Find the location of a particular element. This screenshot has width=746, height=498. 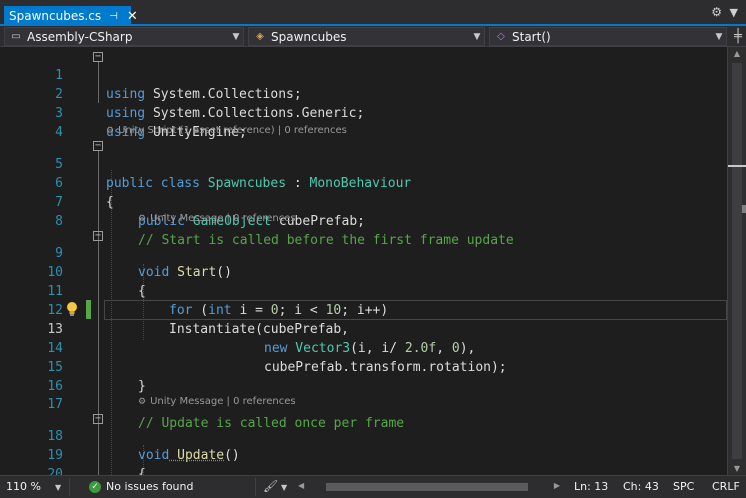

member-label: Start() is located at coordinates (531, 36).